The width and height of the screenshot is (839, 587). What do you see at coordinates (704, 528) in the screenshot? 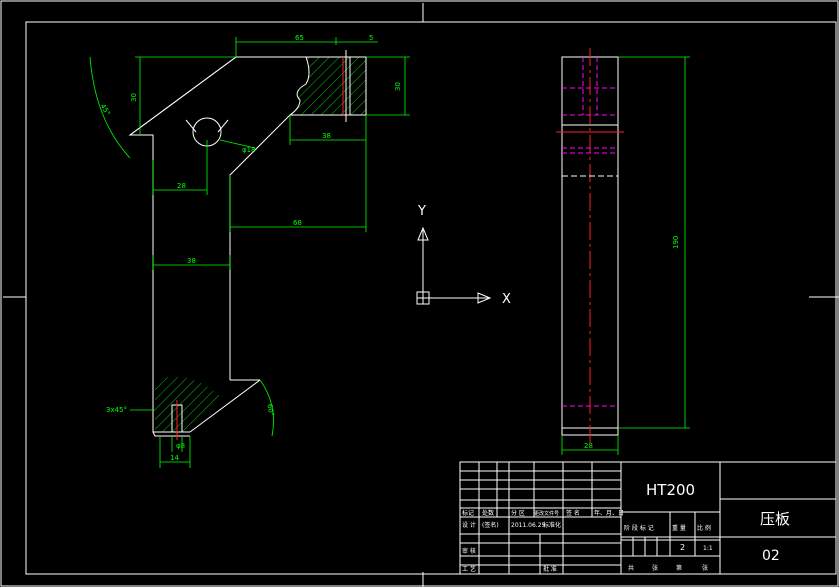
I see `scale-label: 比 例` at bounding box center [704, 528].